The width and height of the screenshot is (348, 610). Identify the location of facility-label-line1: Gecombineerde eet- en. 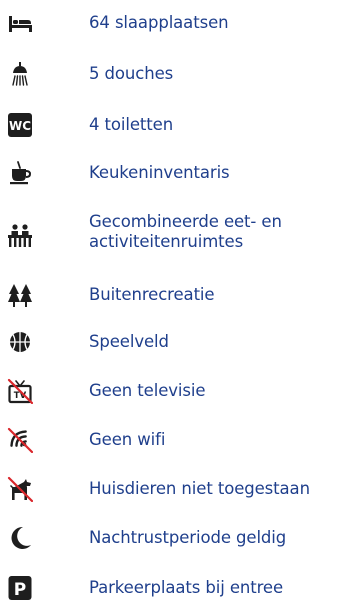
(185, 221).